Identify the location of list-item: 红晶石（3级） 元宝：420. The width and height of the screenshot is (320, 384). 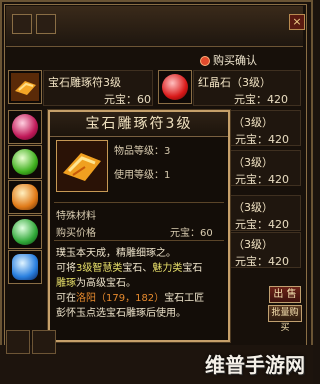
(247, 88).